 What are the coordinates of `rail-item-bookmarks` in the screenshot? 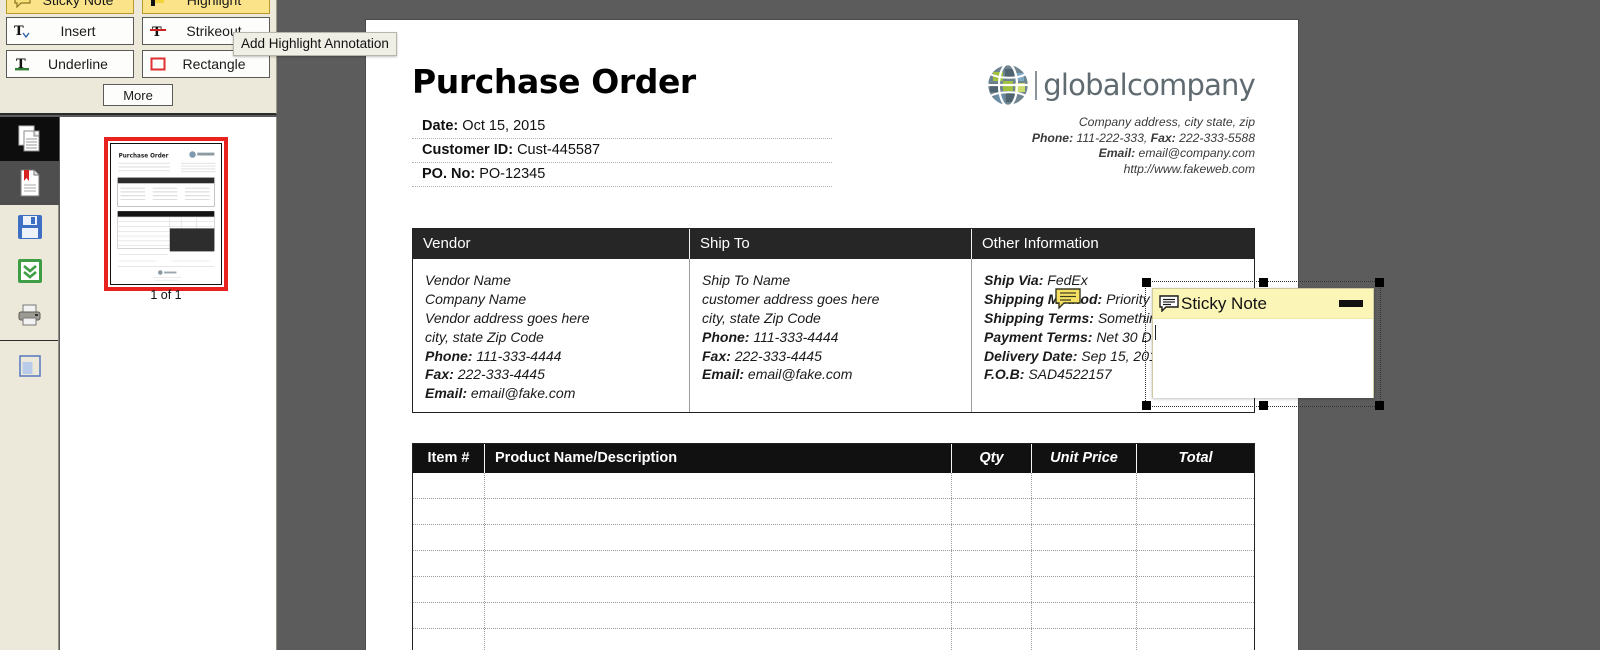 It's located at (29, 183).